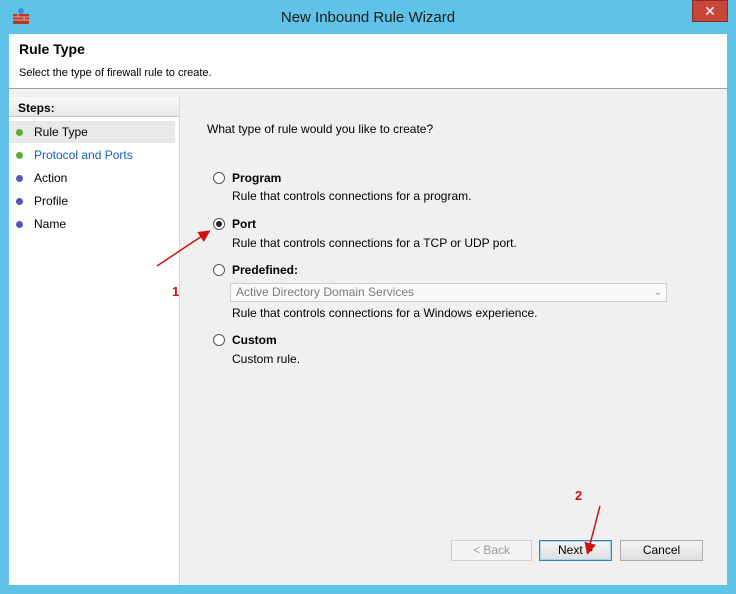 This screenshot has height=594, width=736. I want to click on annotation-marker-2: 2, so click(579, 495).